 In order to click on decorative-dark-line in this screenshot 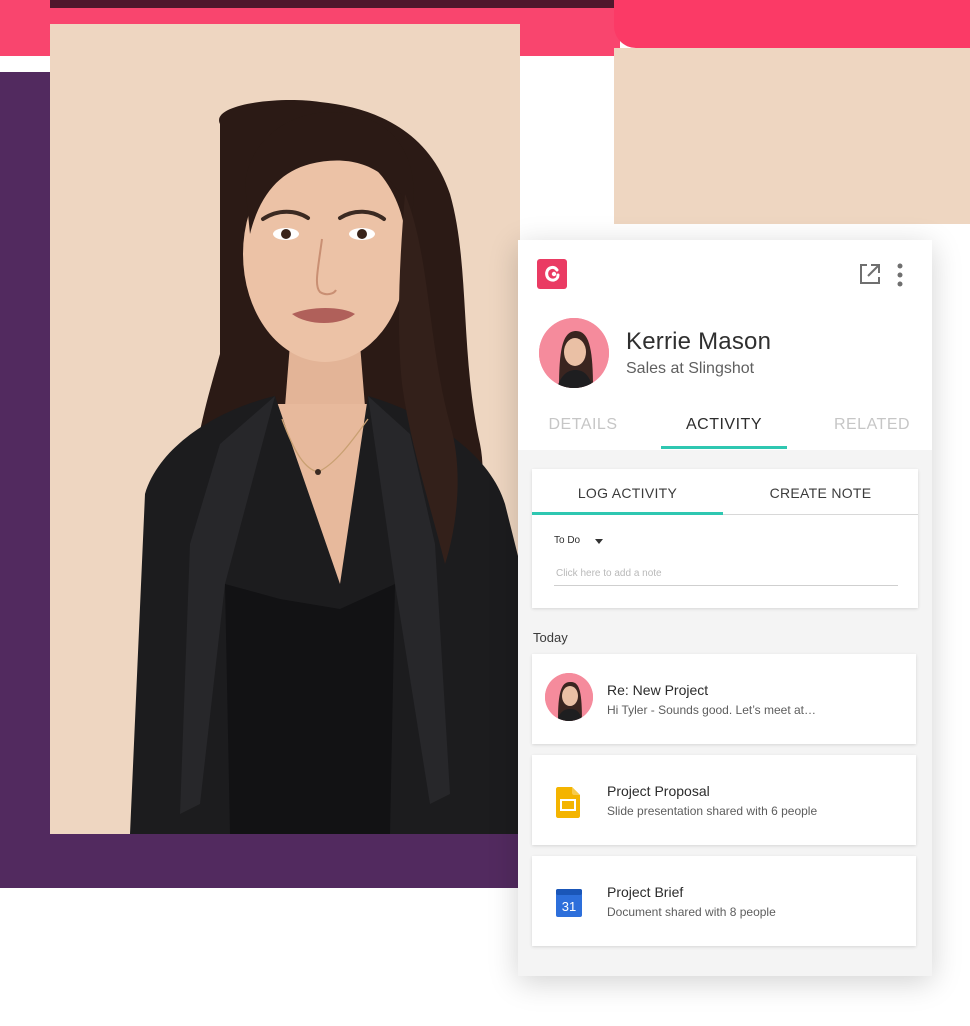, I will do `click(335, 4)`.